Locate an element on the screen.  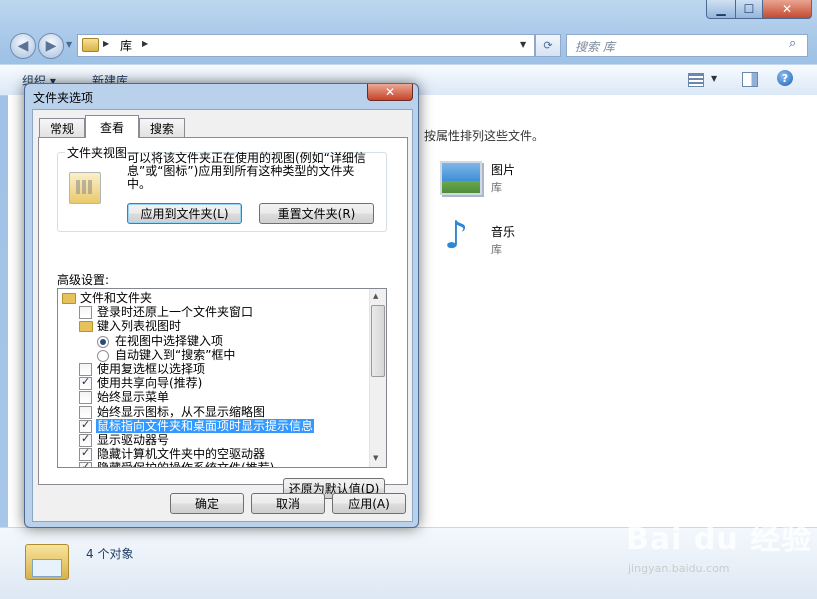
forward-button: ▶ is located at coordinates (51, 46).